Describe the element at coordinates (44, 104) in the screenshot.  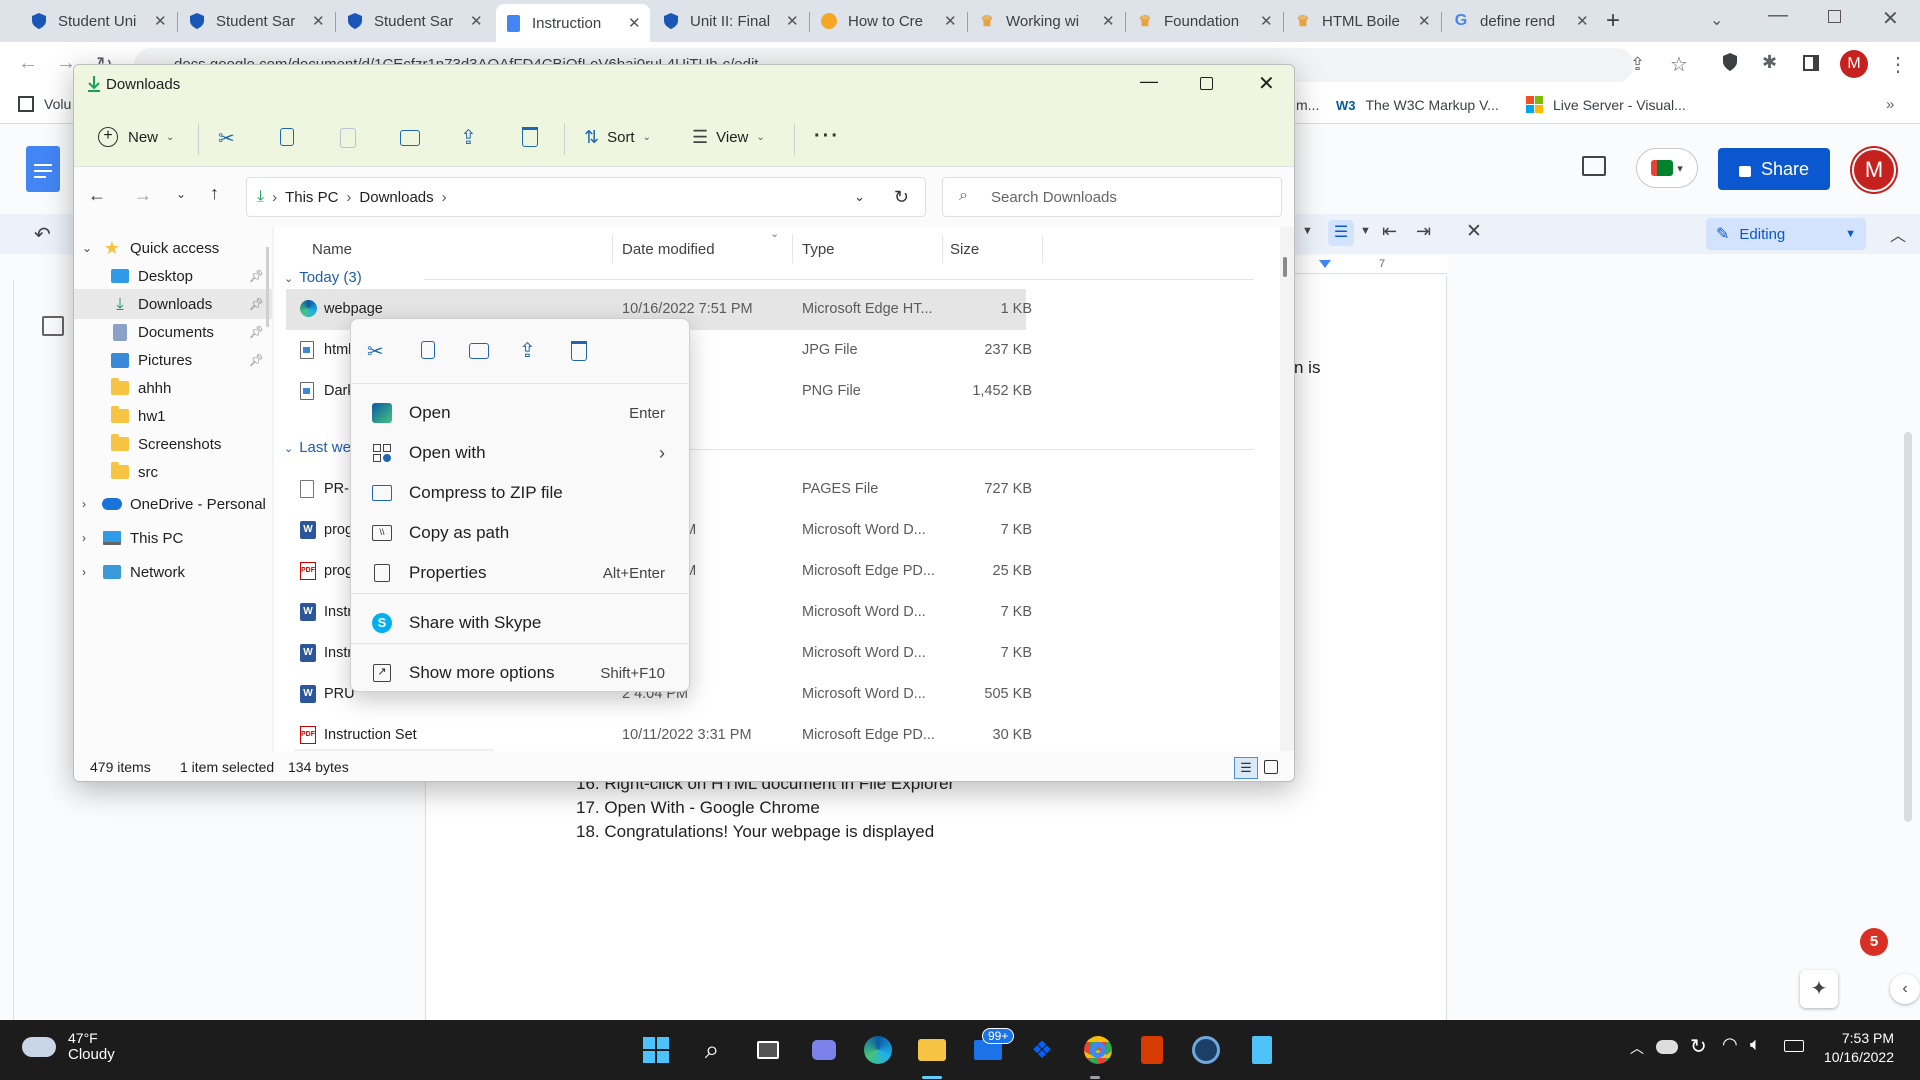
I see `bookmark-volu: Volu` at that location.